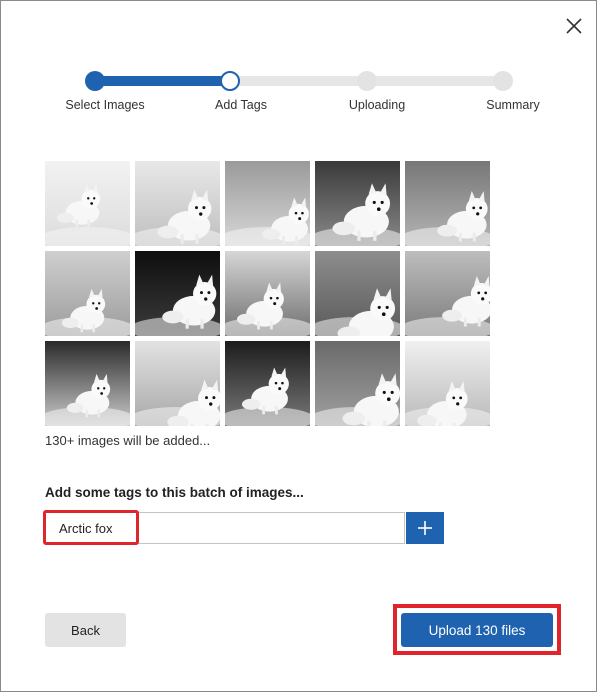 The image size is (597, 692). I want to click on plus-icon, so click(425, 528).